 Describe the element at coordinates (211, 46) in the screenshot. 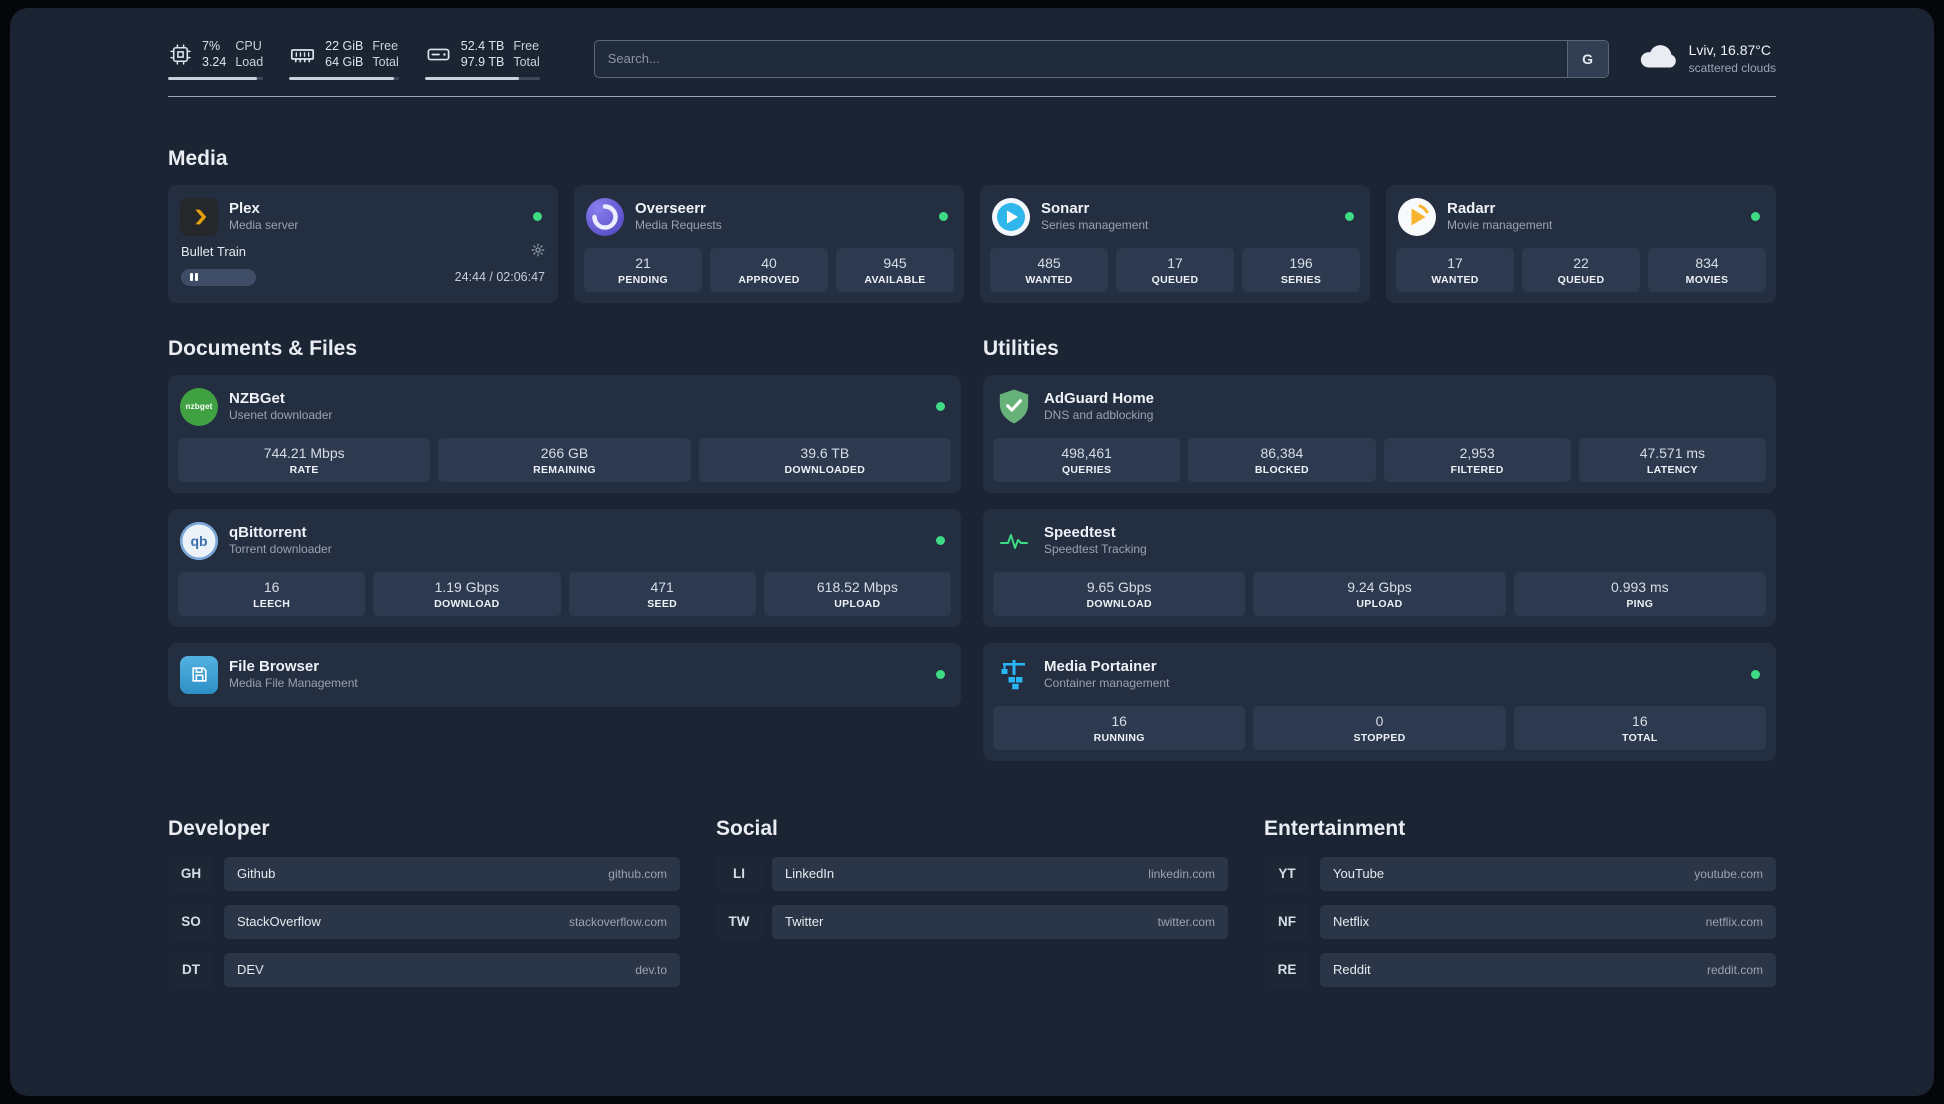

I see `cpu-usage: 7%` at that location.